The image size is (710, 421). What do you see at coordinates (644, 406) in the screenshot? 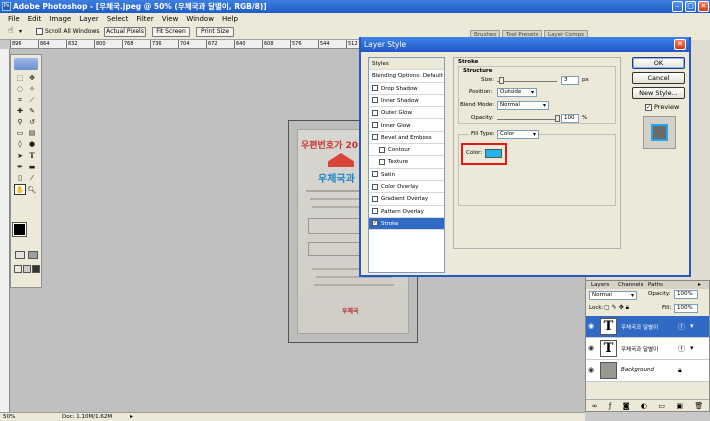
I see `adjustment-layer-icon: ◐` at bounding box center [644, 406].